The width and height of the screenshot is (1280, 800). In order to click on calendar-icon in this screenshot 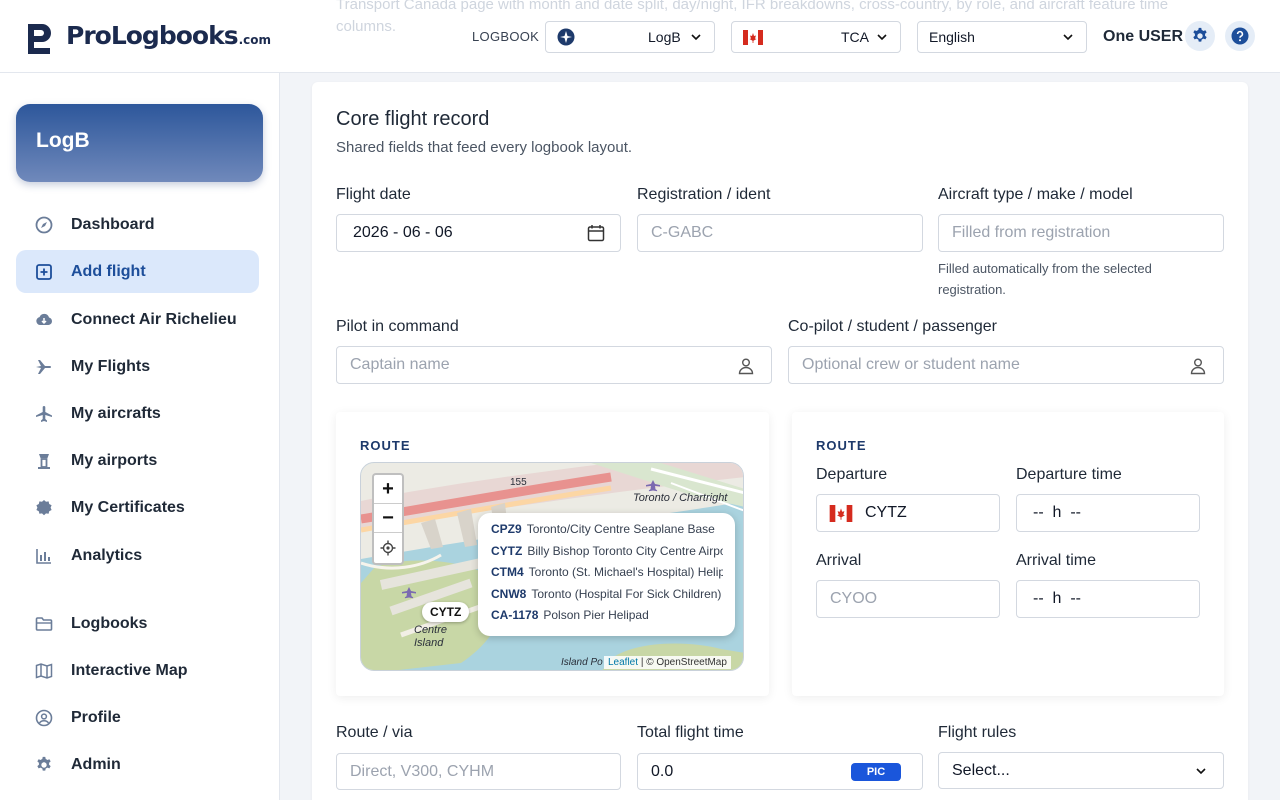, I will do `click(596, 233)`.